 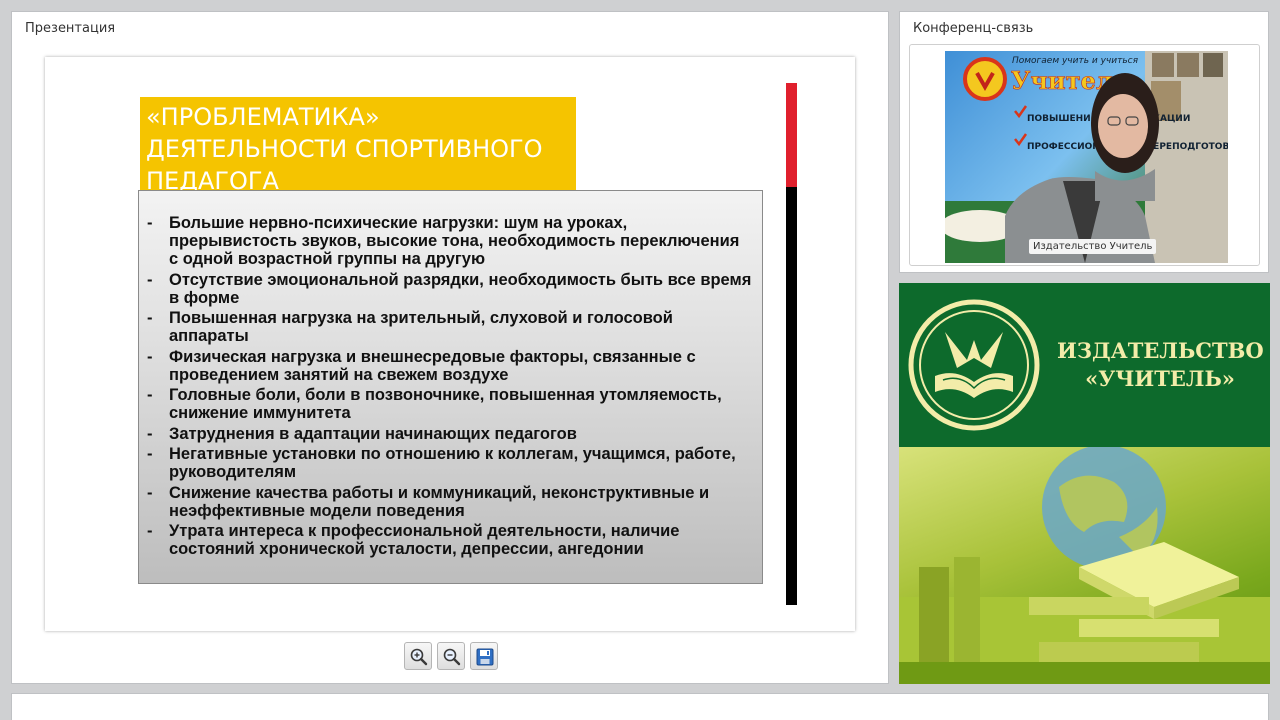 What do you see at coordinates (791, 396) in the screenshot?
I see `slide-black-bar` at bounding box center [791, 396].